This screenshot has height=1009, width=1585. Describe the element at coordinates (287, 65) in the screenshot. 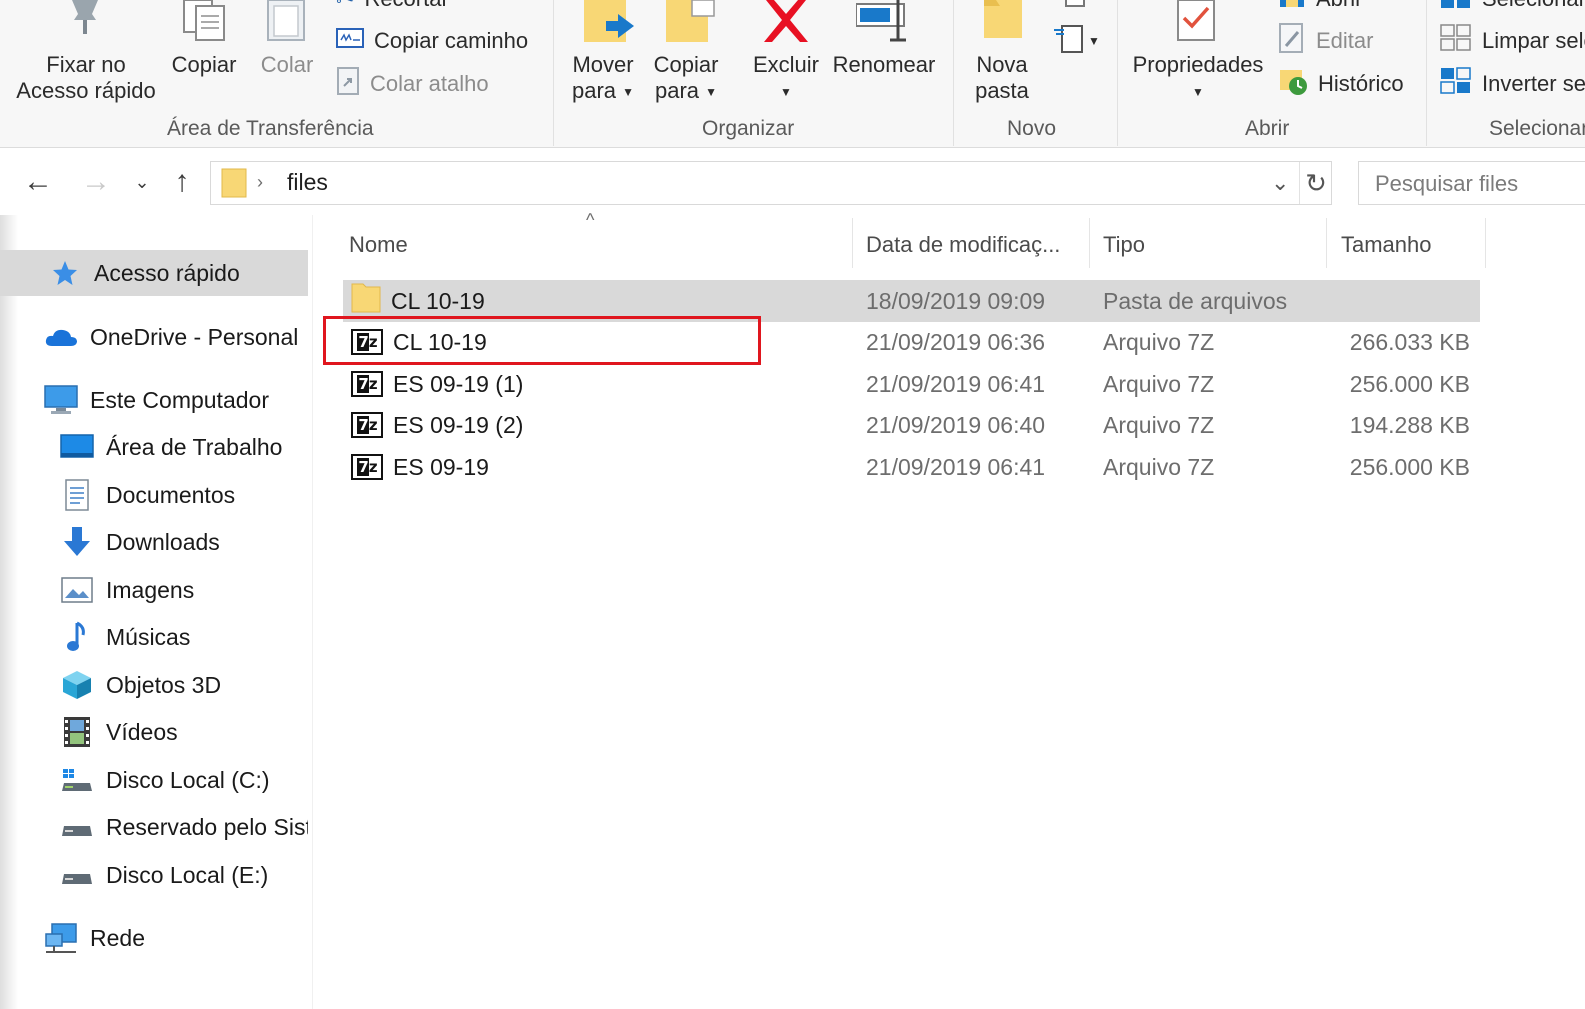

I see `paste-button: Colar` at that location.